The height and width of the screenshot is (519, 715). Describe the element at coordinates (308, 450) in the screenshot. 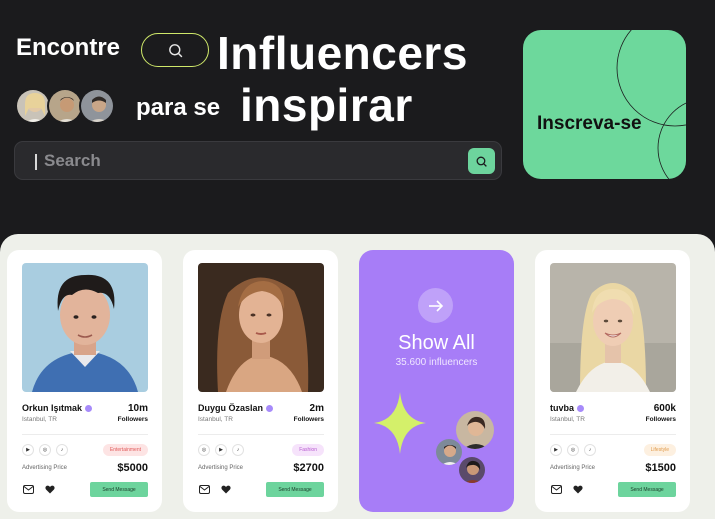

I see `category-tag: Fashion` at that location.